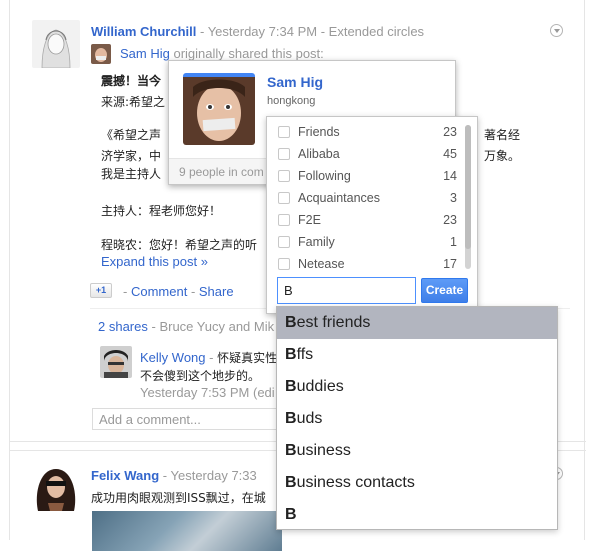  I want to click on circle-list-scrollbar, so click(468, 197).